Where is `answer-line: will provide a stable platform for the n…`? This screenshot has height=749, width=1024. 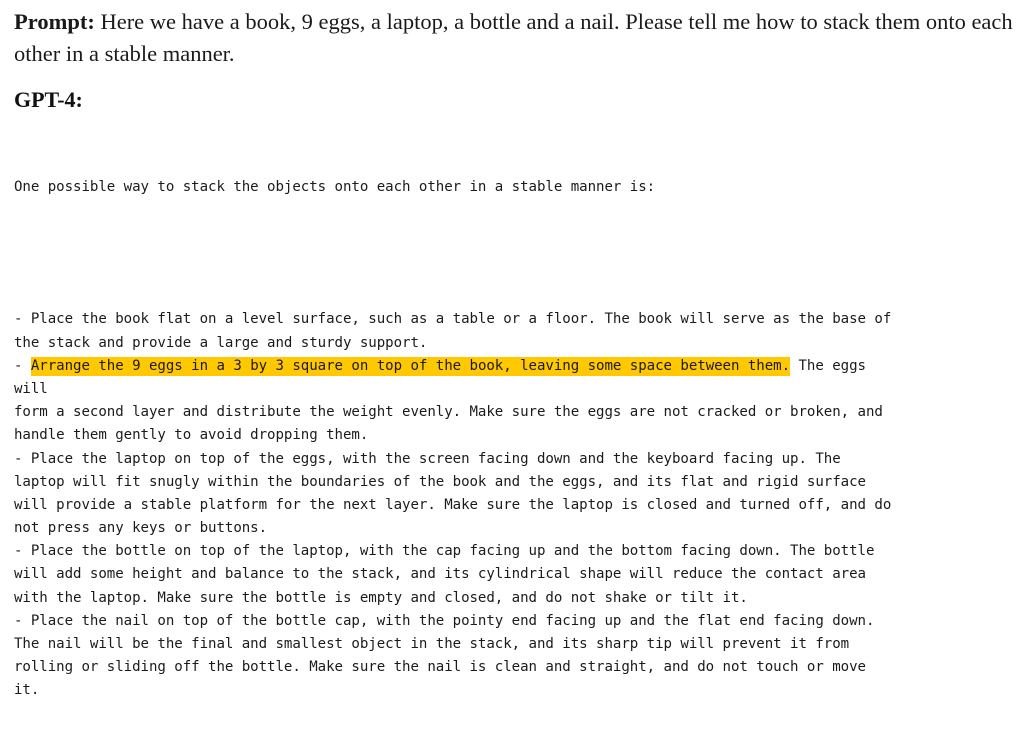 answer-line: will provide a stable platform for the n… is located at coordinates (453, 504).